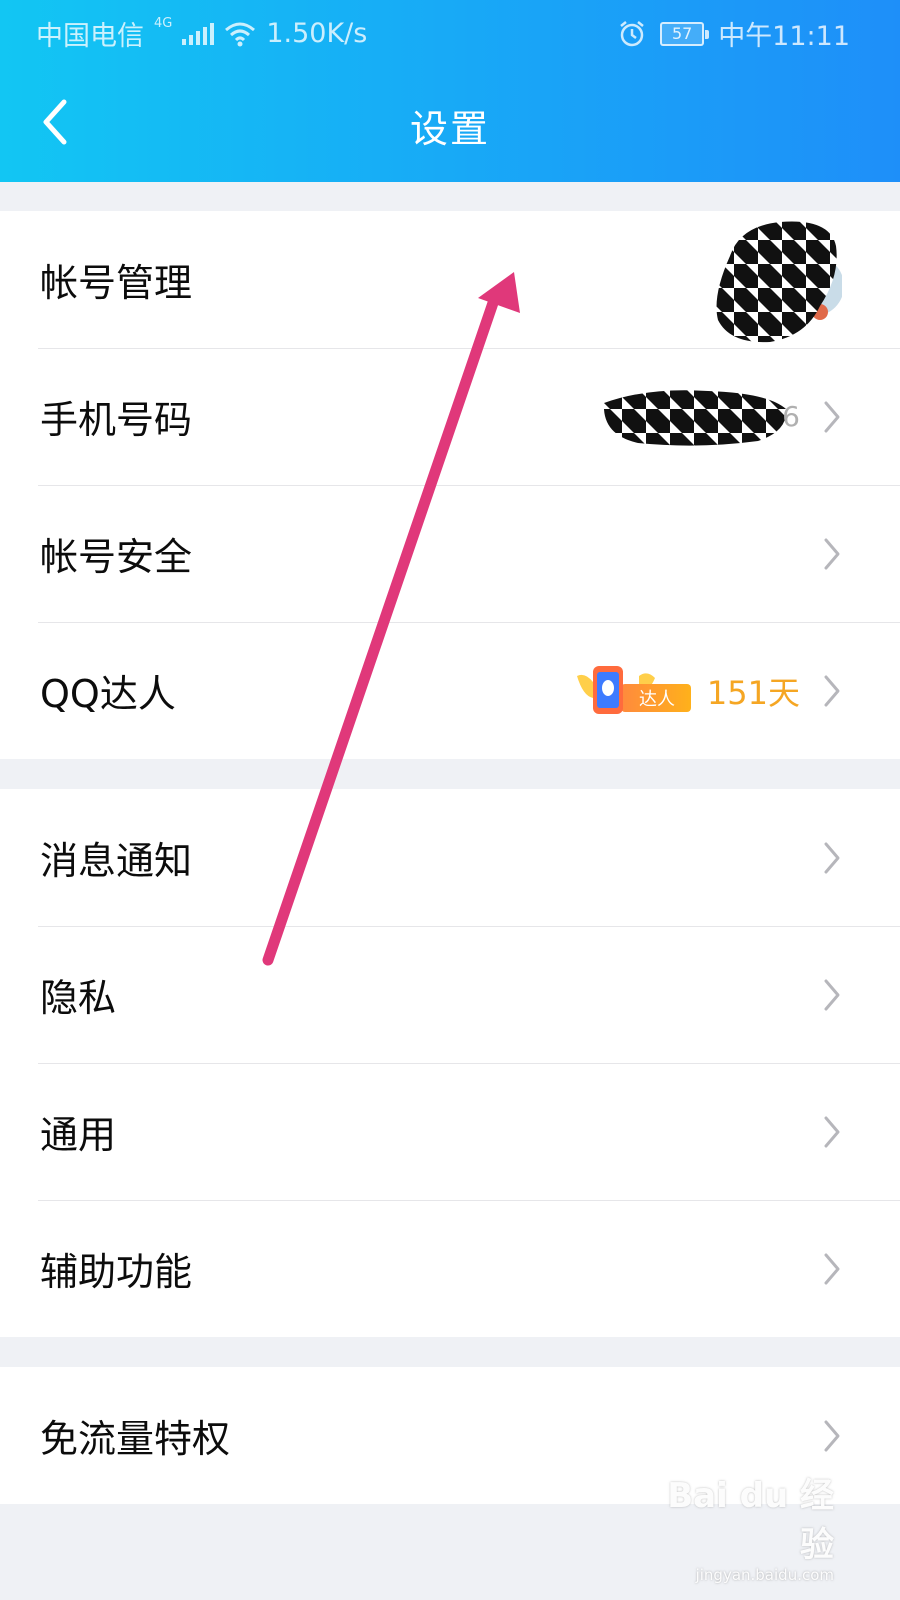  I want to click on row-label: QQ达人, so click(108, 694).